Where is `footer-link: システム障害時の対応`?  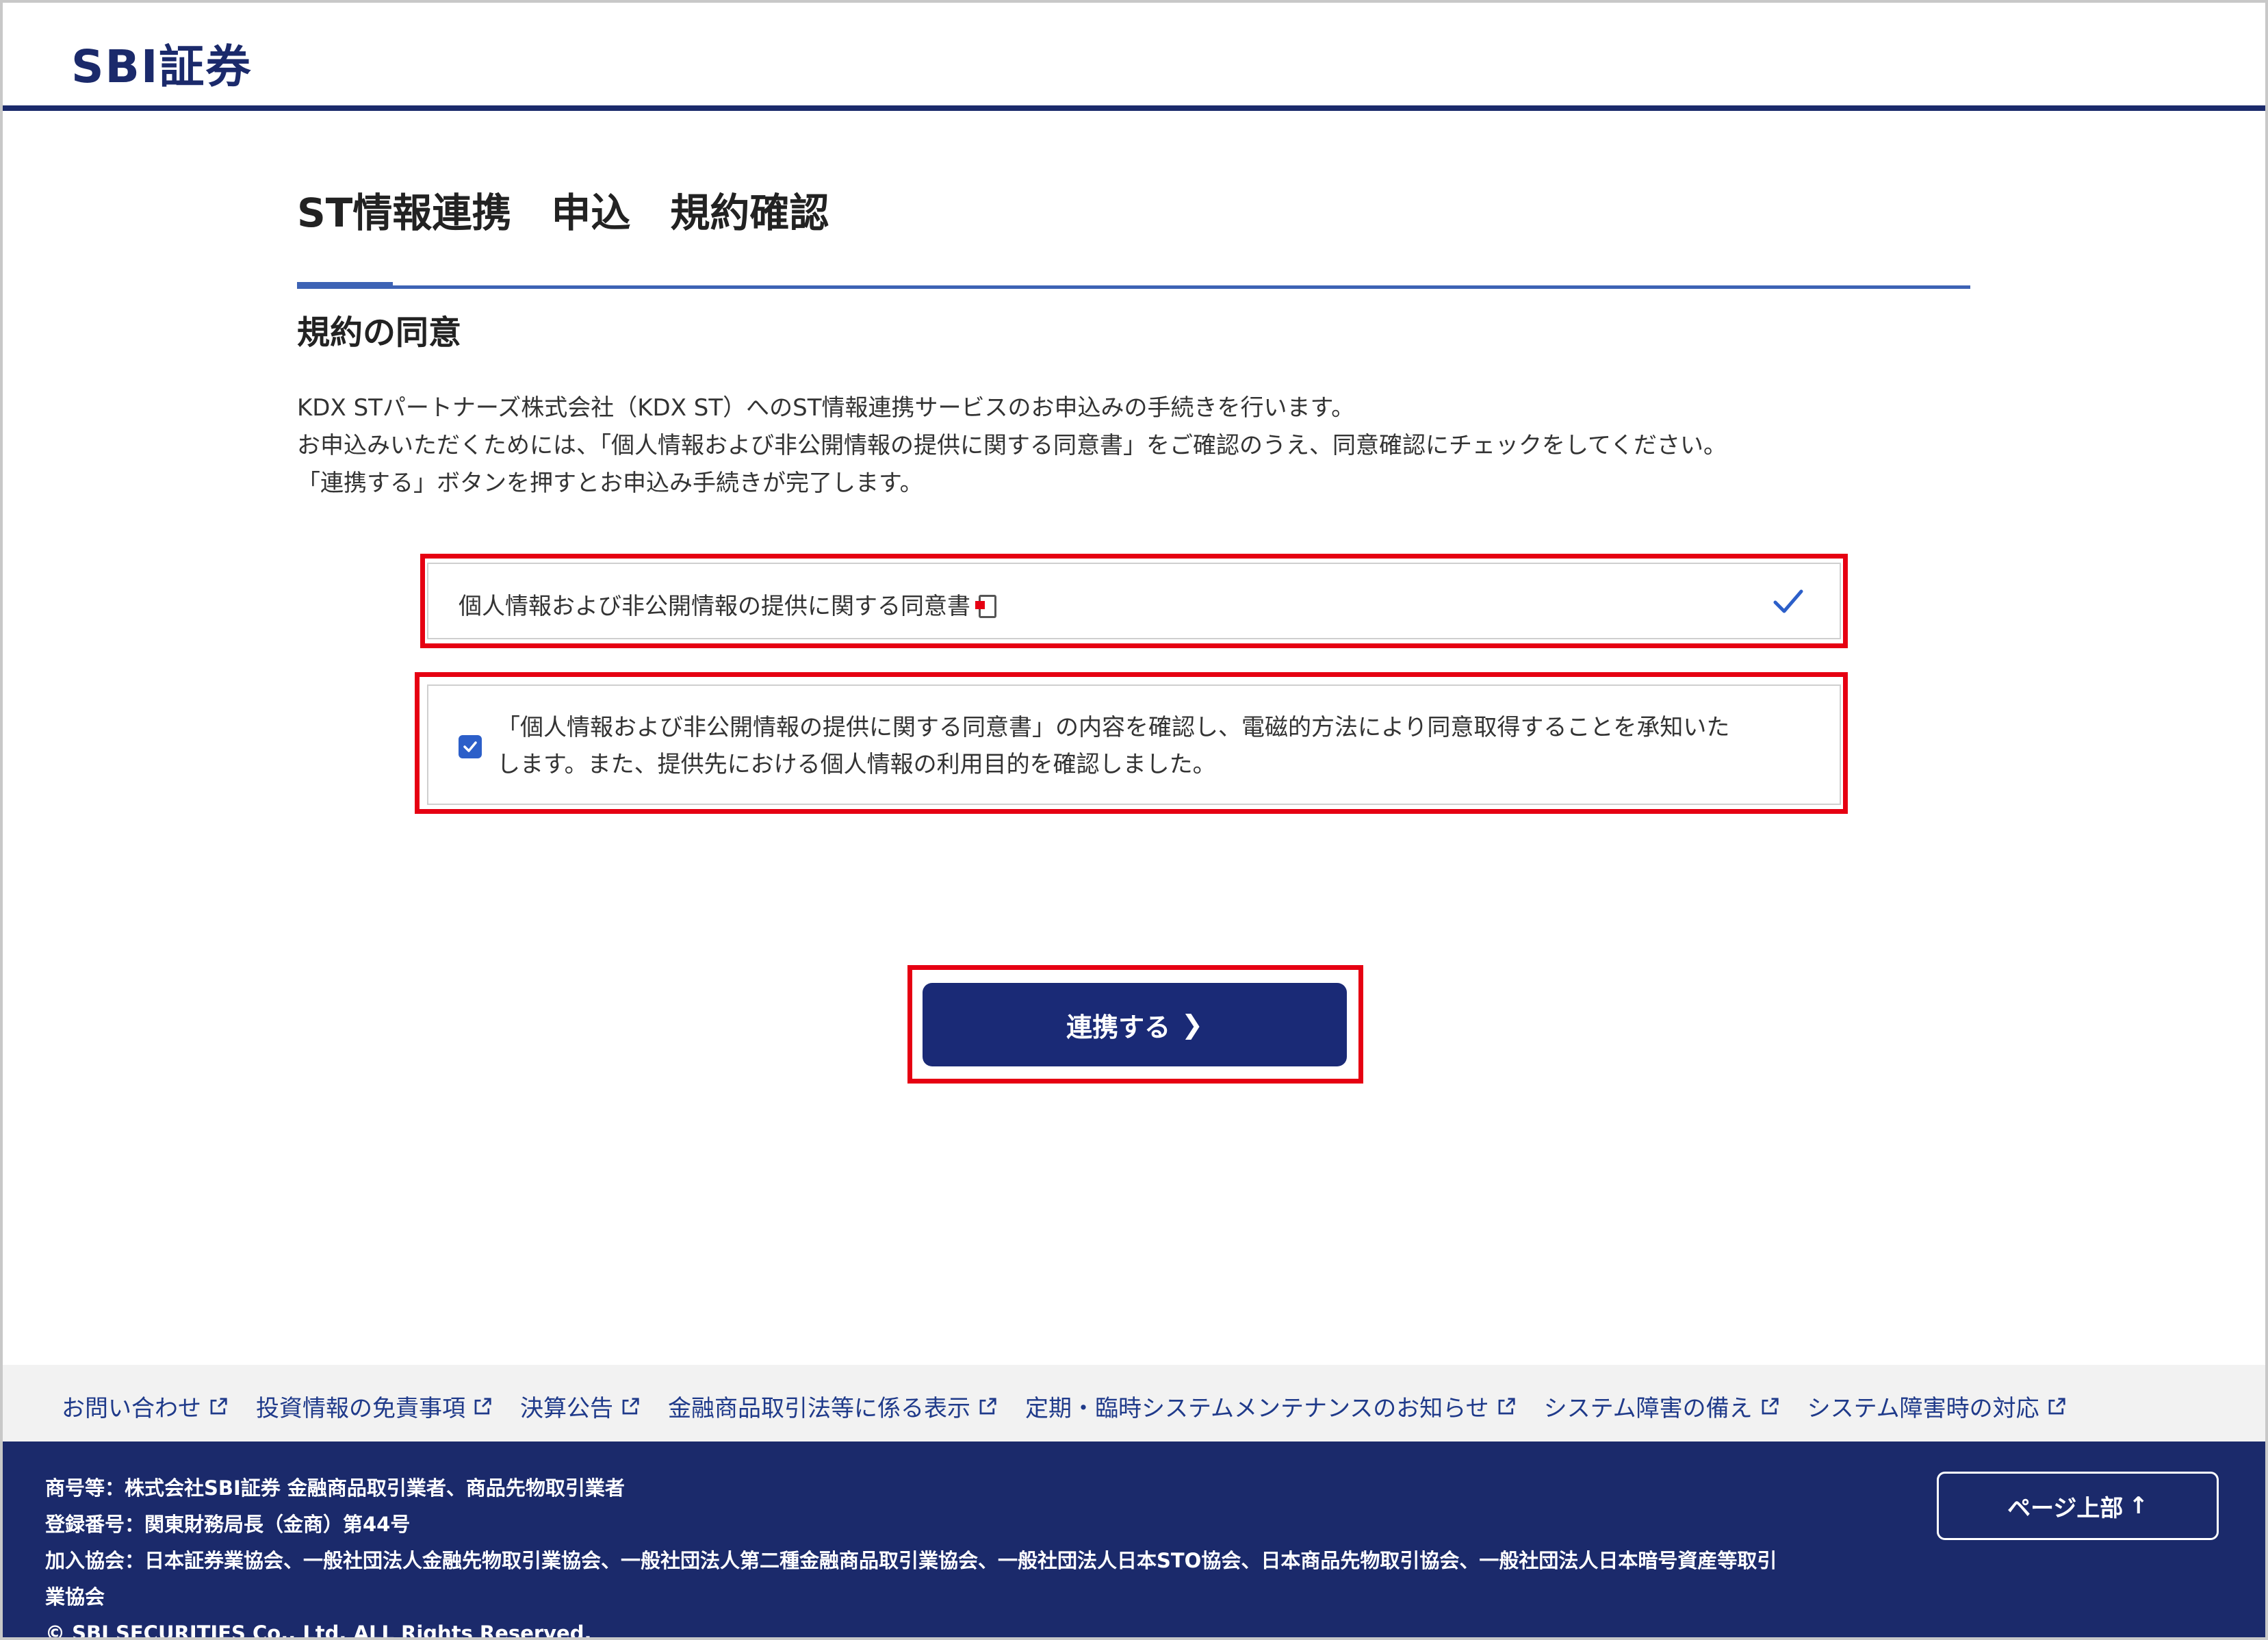 footer-link: システム障害時の対応 is located at coordinates (1937, 1406).